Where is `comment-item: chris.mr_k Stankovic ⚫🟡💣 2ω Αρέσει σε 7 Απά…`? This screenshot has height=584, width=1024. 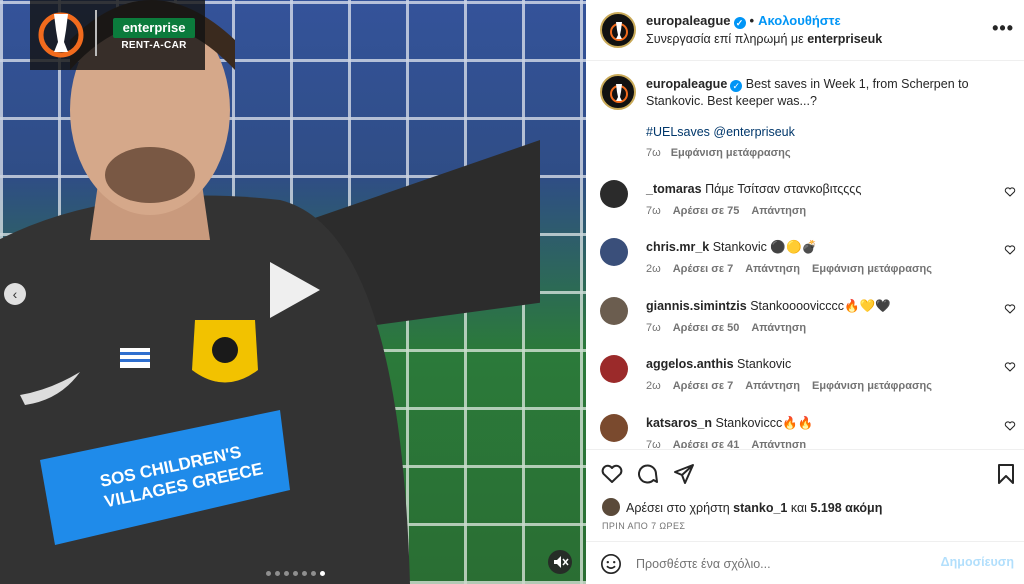
comment-item: chris.mr_k Stankovic ⚫🟡💣 2ω Αρέσει σε 7 Απά… is located at coordinates (805, 267).